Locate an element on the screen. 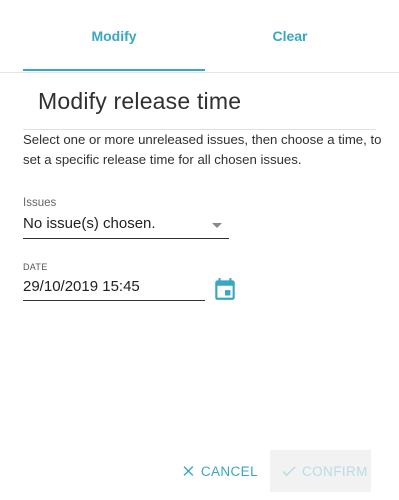  calendar-icon is located at coordinates (225, 289).